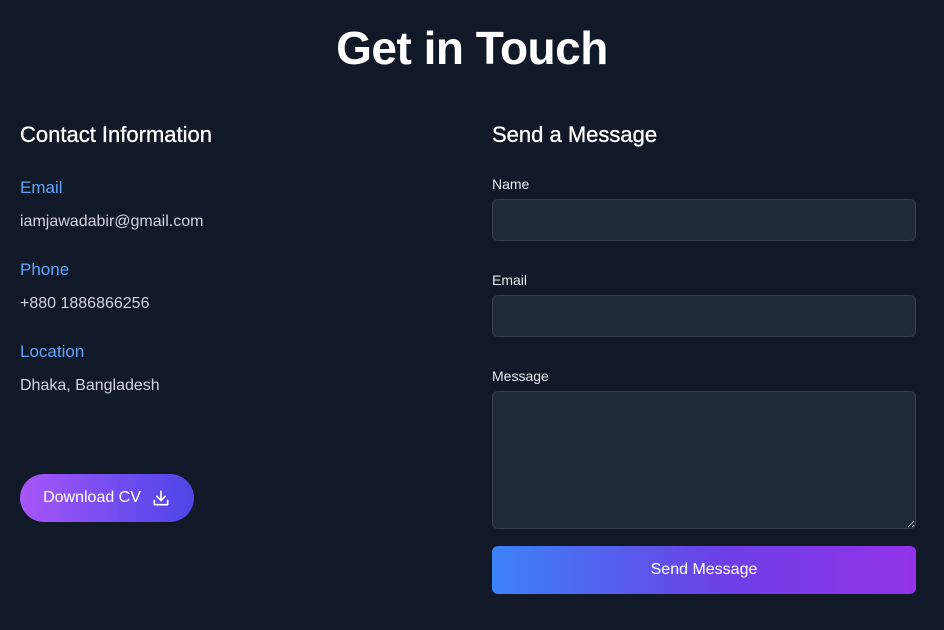  Describe the element at coordinates (704, 570) in the screenshot. I see `send-message-button: Send Message` at that location.